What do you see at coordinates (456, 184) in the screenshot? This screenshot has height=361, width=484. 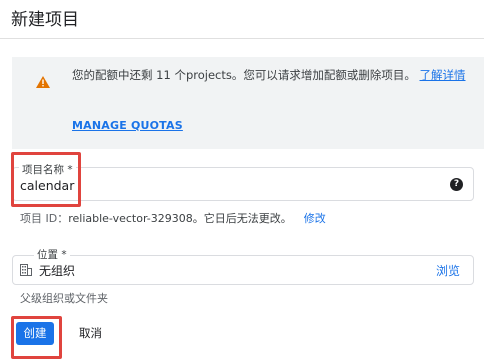 I see `help-icon: ?` at bounding box center [456, 184].